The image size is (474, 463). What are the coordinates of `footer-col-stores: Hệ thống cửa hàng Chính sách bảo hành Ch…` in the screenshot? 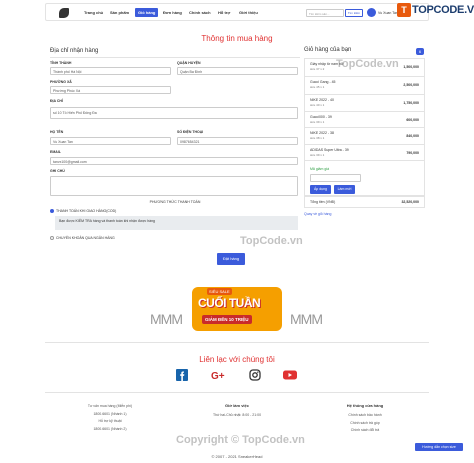 It's located at (365, 419).